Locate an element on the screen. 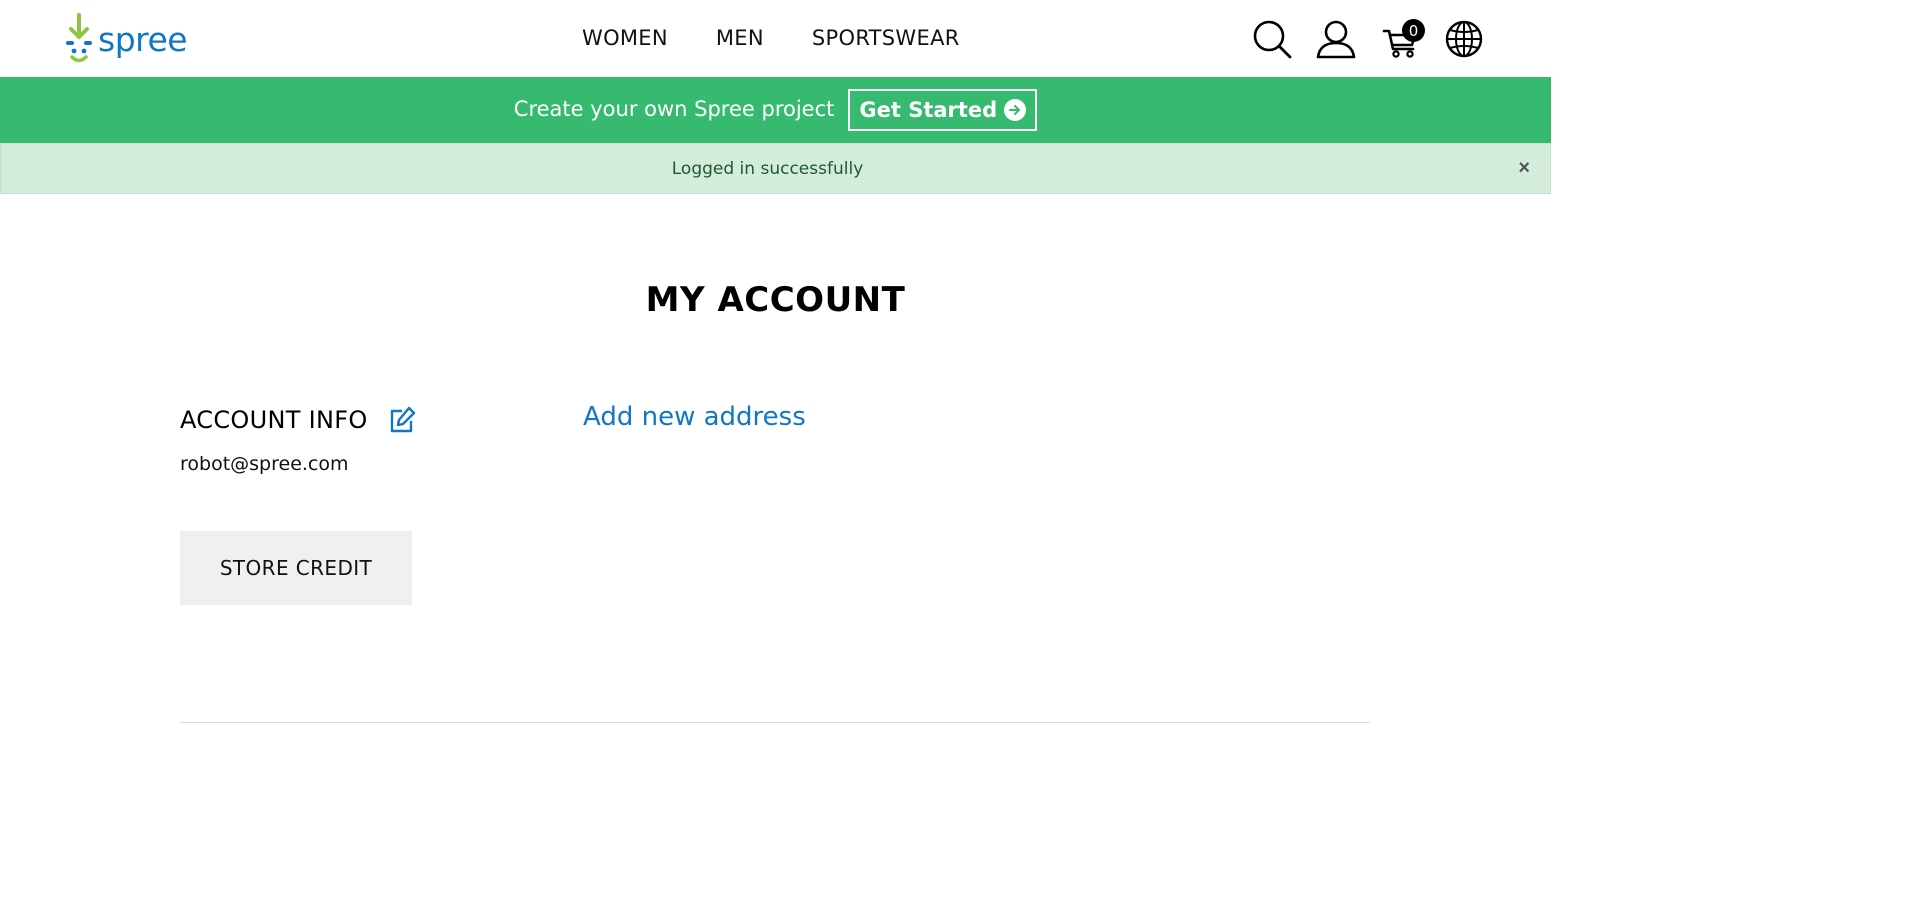 The height and width of the screenshot is (923, 1920). close-icon: × is located at coordinates (1524, 168).